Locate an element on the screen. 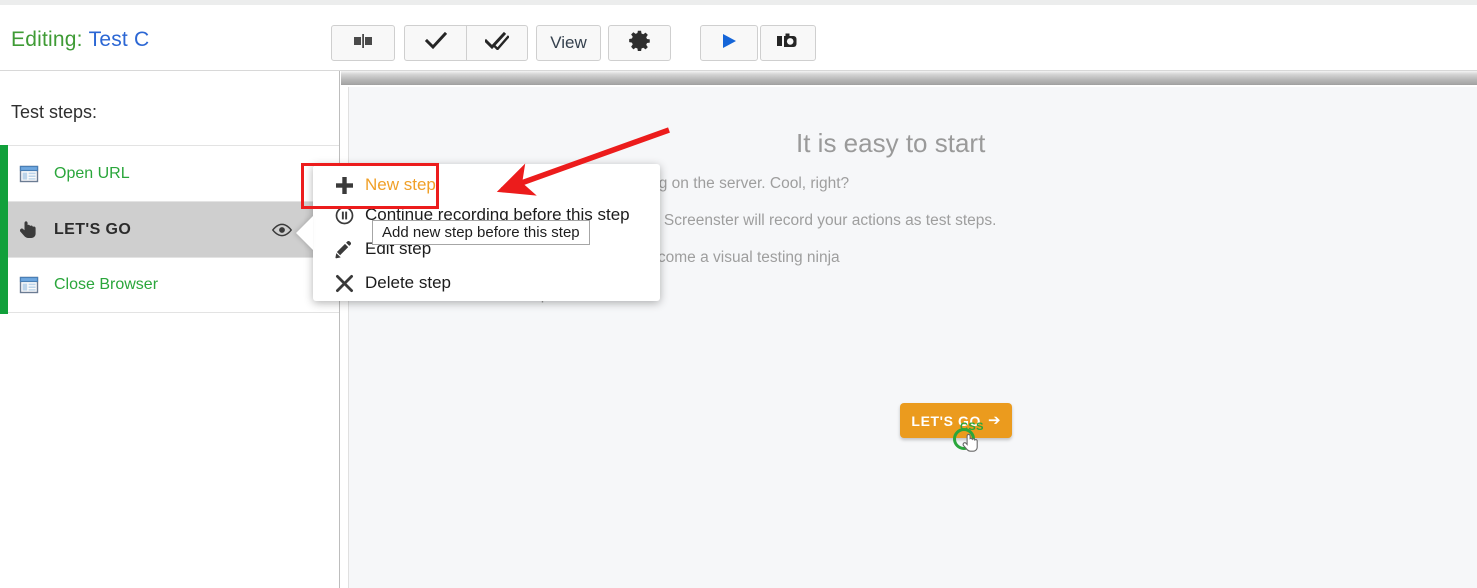 The image size is (1477, 588). tooltip-text: Add new step before this step is located at coordinates (481, 232).